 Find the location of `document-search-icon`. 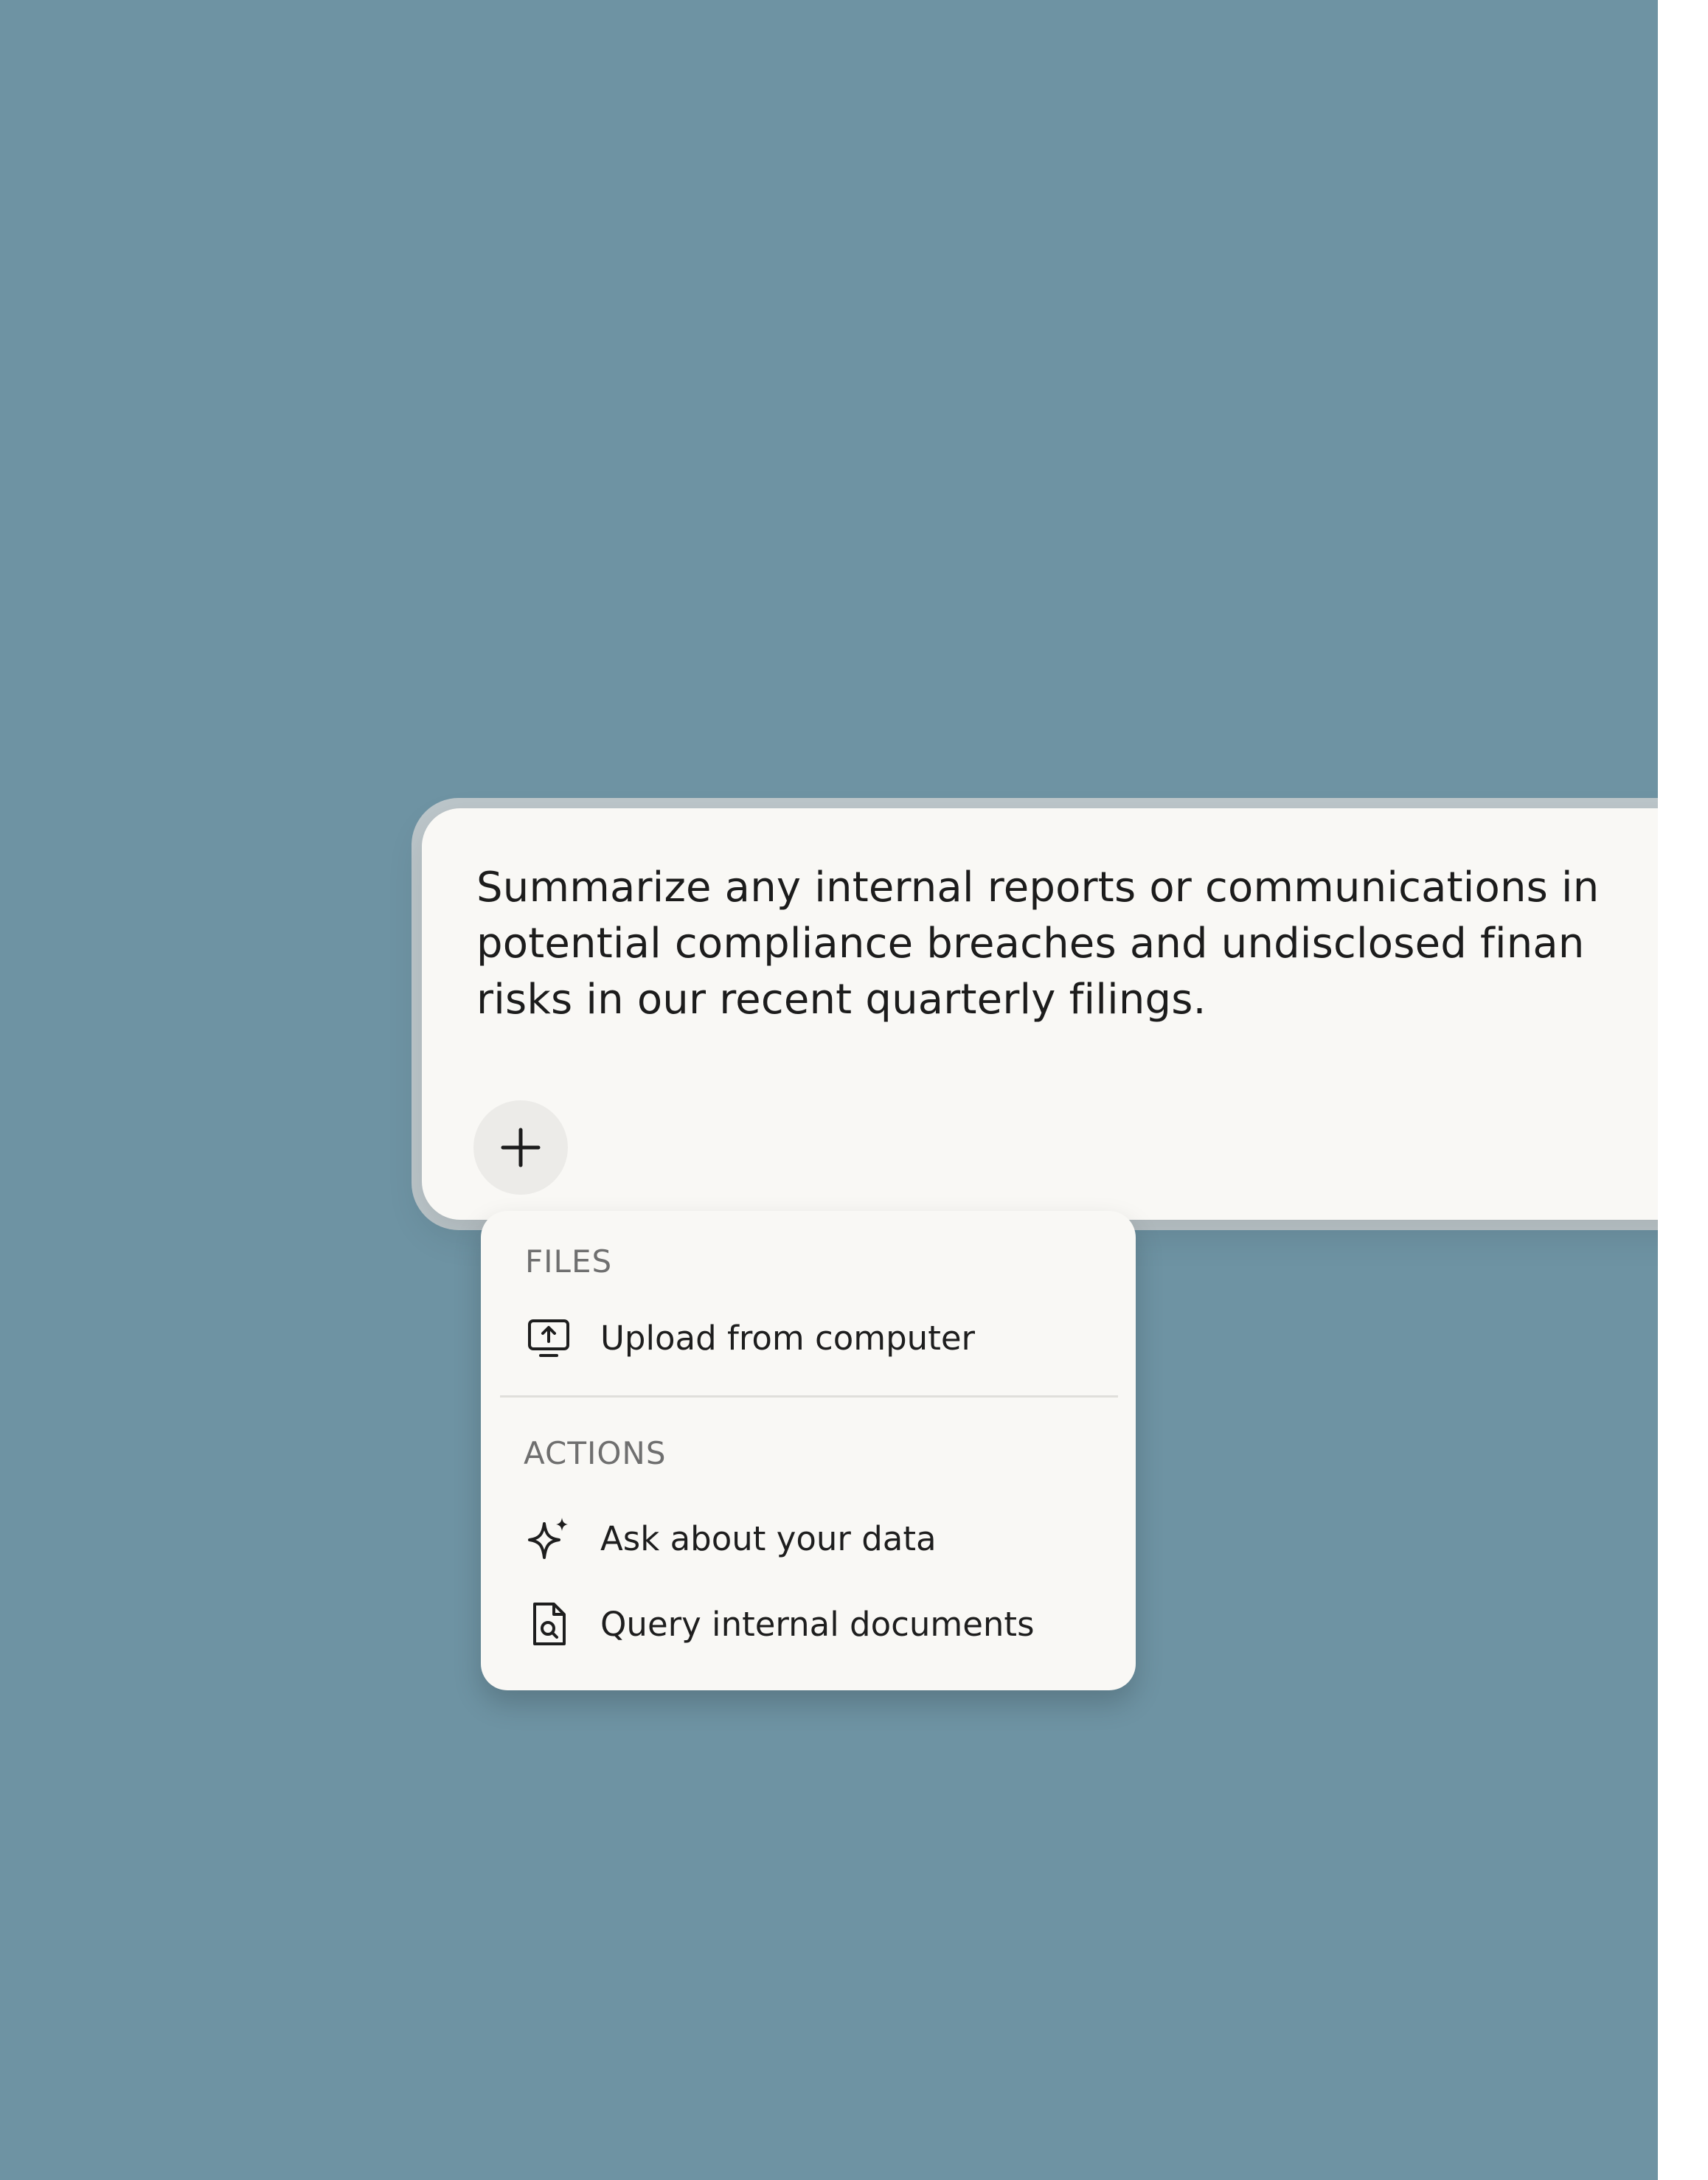

document-search-icon is located at coordinates (548, 1624).